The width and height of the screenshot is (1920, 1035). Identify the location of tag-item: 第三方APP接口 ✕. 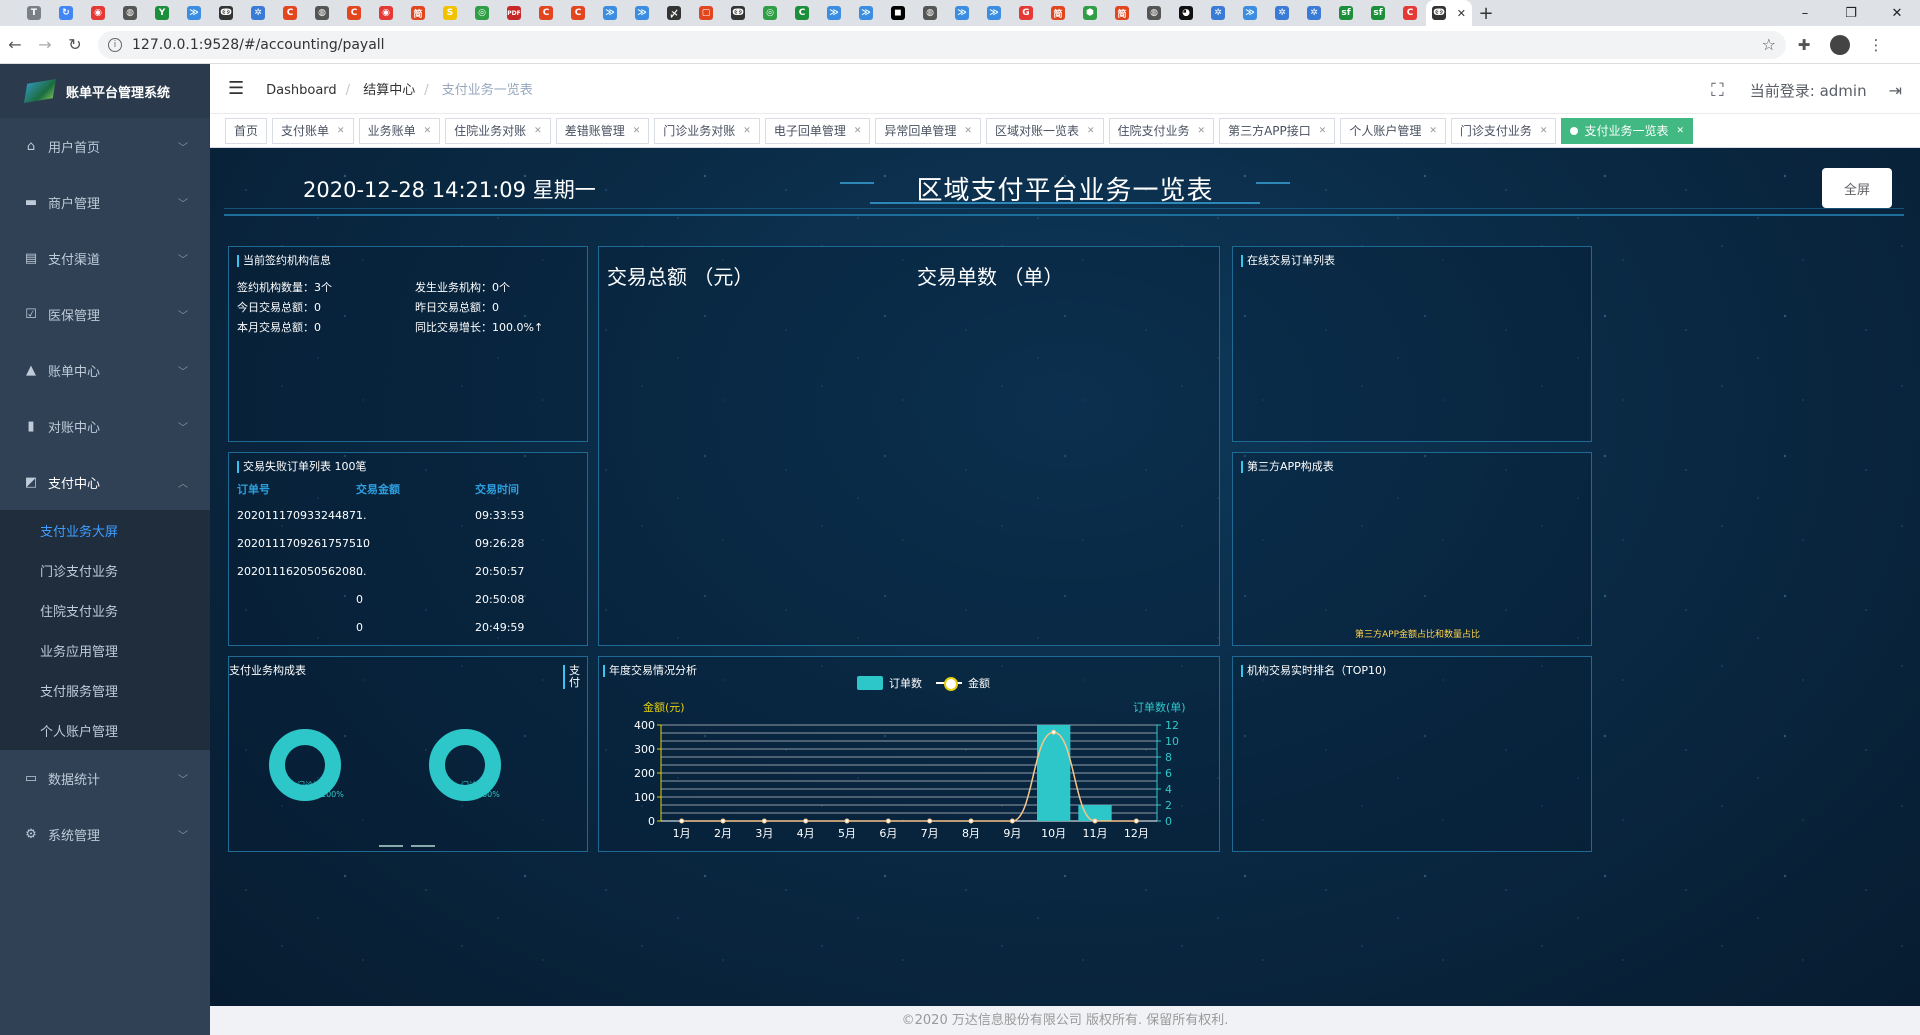
(1277, 130).